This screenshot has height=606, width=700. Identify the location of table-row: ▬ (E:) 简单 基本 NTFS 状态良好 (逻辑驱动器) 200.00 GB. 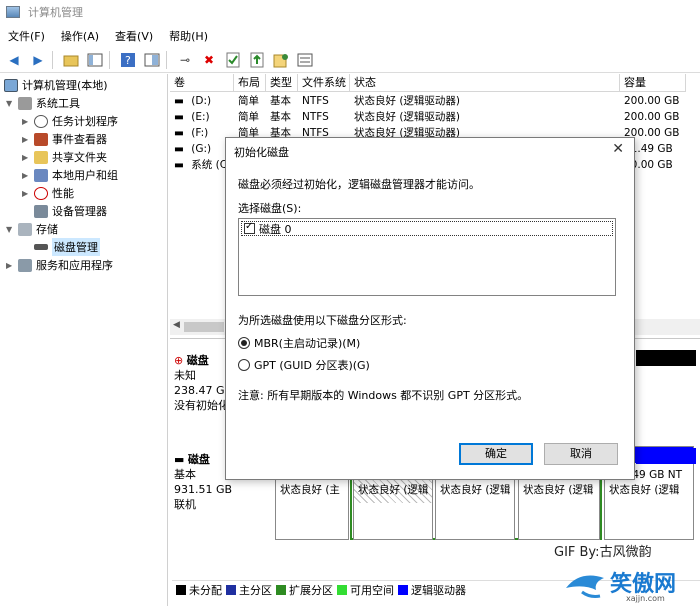
(435, 117).